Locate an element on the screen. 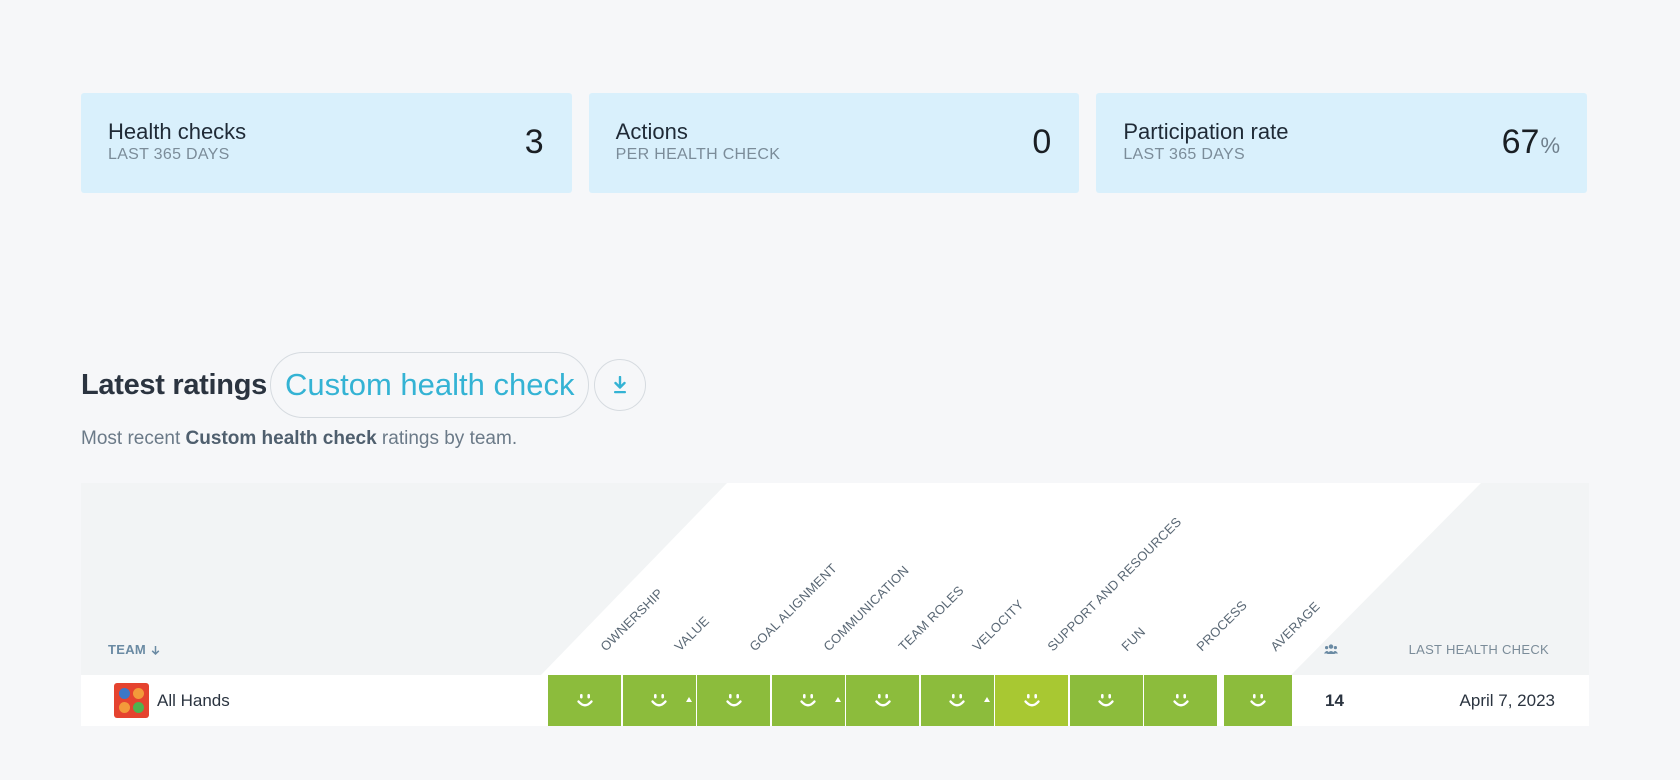  download-button is located at coordinates (620, 385).